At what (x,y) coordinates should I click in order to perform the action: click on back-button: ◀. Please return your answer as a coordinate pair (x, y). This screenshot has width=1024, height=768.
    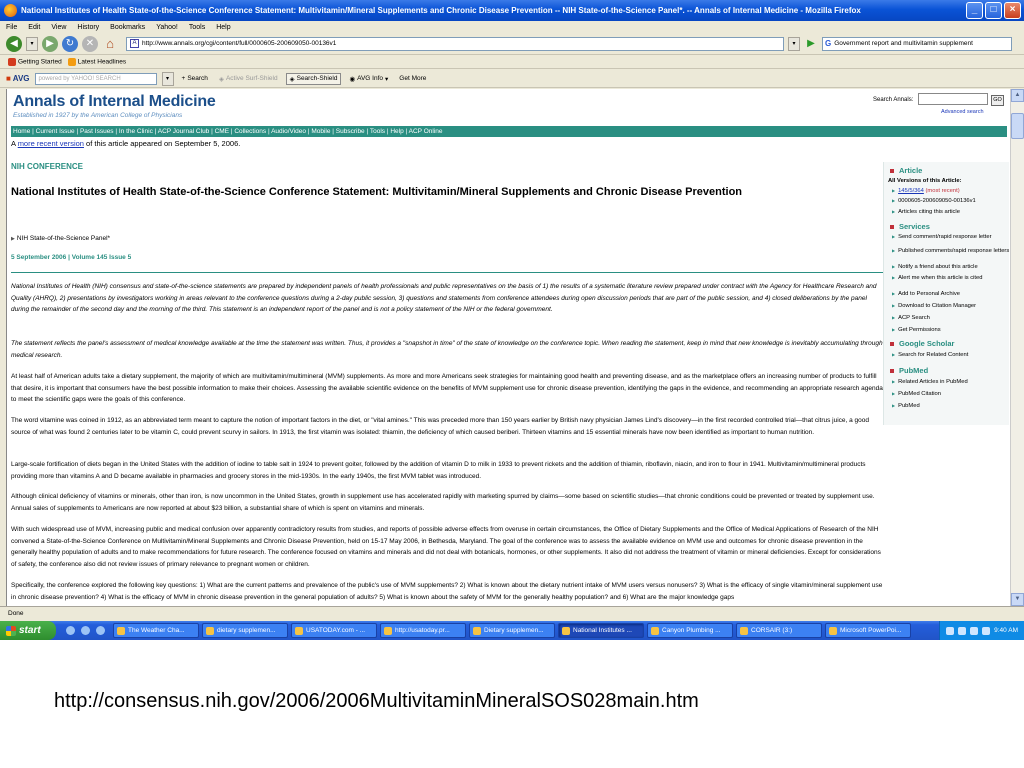
    Looking at the image, I should click on (14, 43).